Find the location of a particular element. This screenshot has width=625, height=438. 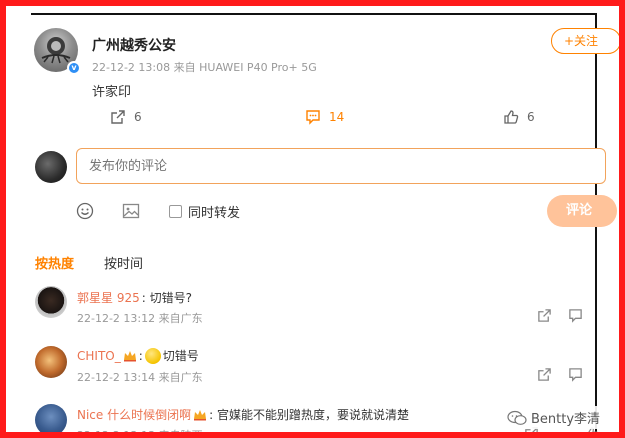

top-divider is located at coordinates (314, 14).